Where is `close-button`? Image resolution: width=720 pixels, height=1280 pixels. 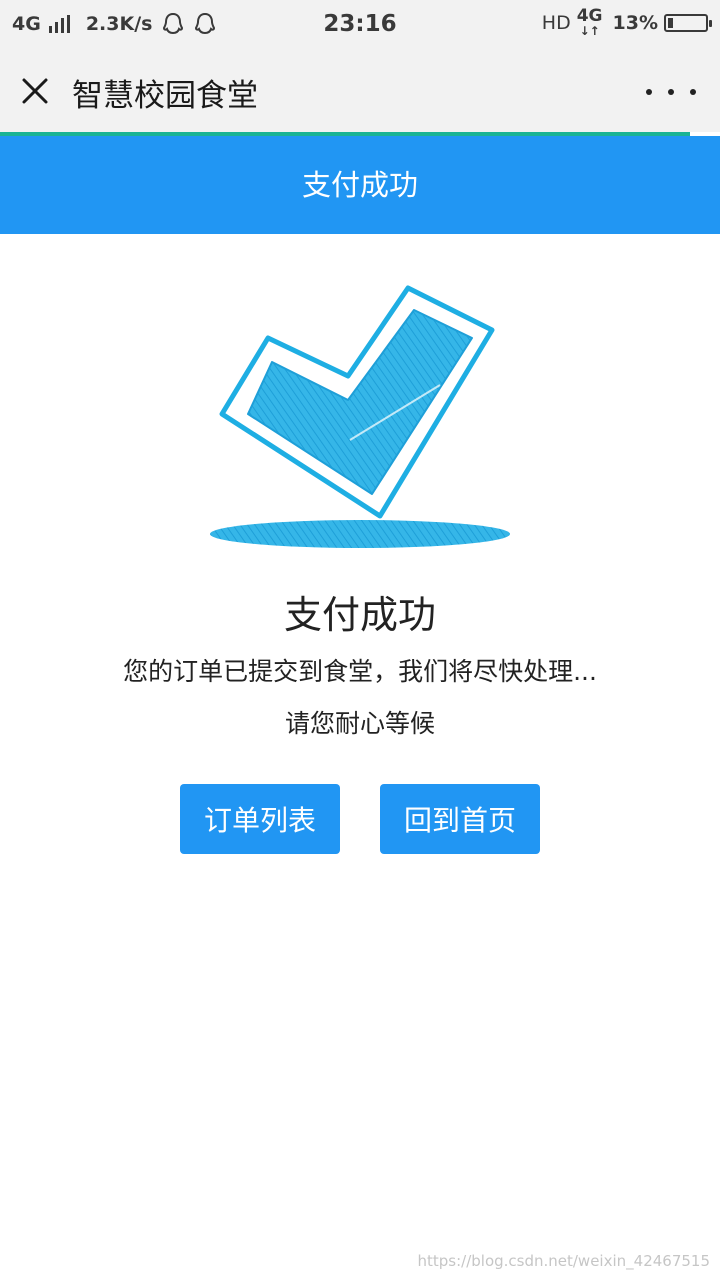
close-button is located at coordinates (35, 91).